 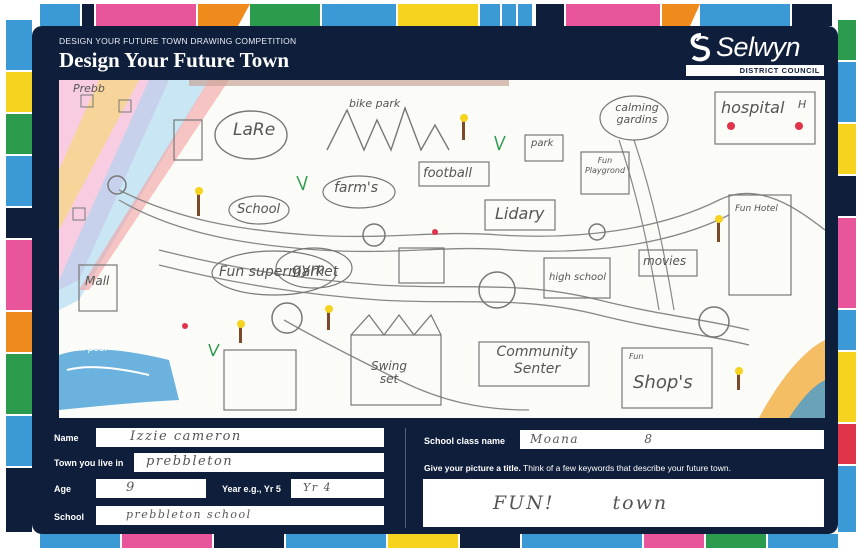 What do you see at coordinates (189, 514) in the screenshot?
I see `school-value: prebbleton school` at bounding box center [189, 514].